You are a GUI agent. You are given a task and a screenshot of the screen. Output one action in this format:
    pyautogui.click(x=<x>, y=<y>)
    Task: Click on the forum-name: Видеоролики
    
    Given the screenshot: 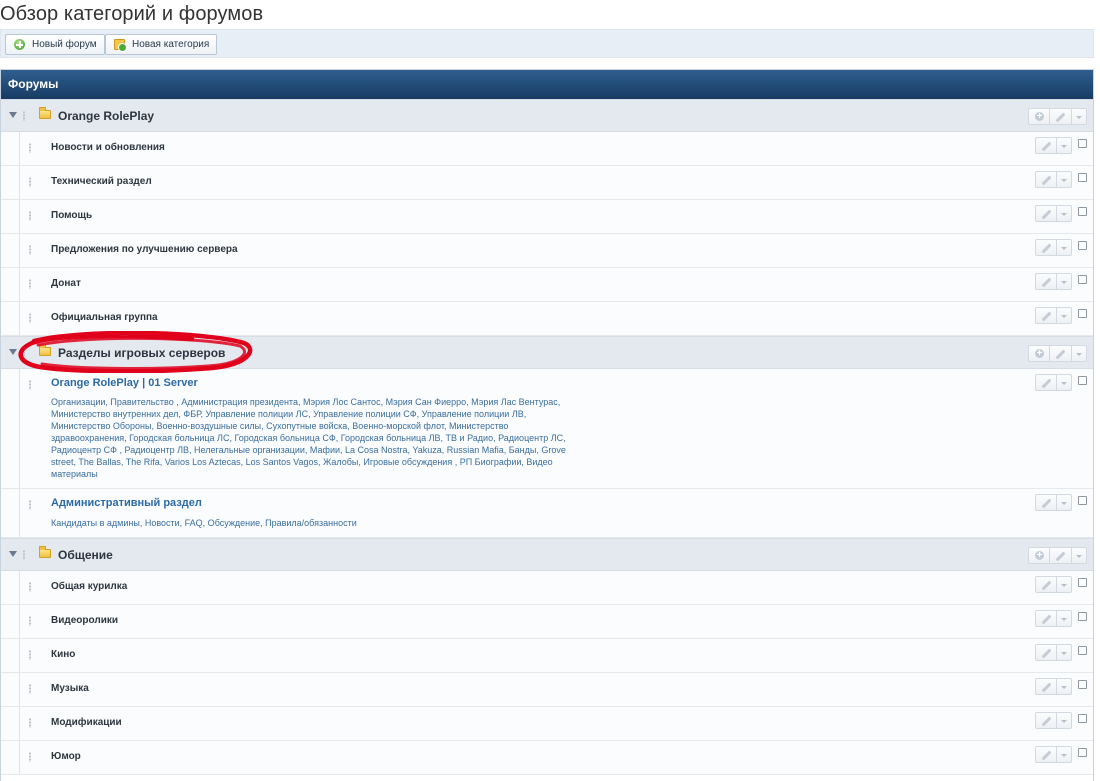 What is the action you would take?
    pyautogui.click(x=84, y=620)
    